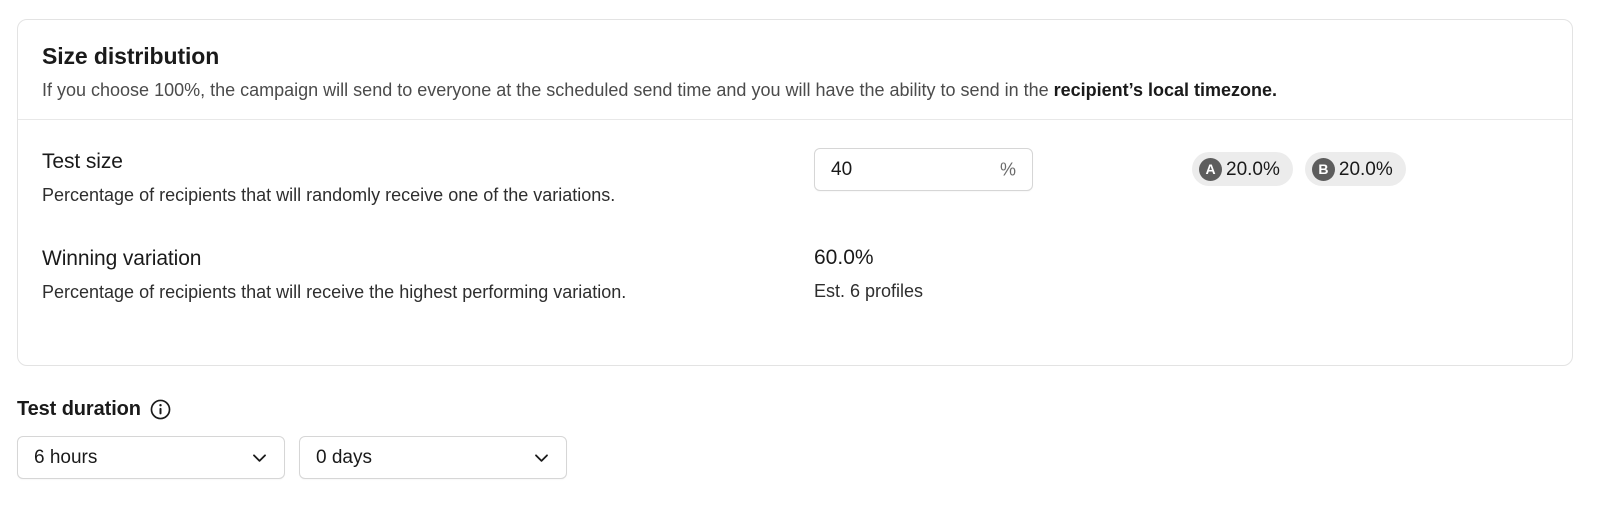 This screenshot has height=512, width=1600. Describe the element at coordinates (79, 409) in the screenshot. I see `test-duration-label: Test duration` at that location.